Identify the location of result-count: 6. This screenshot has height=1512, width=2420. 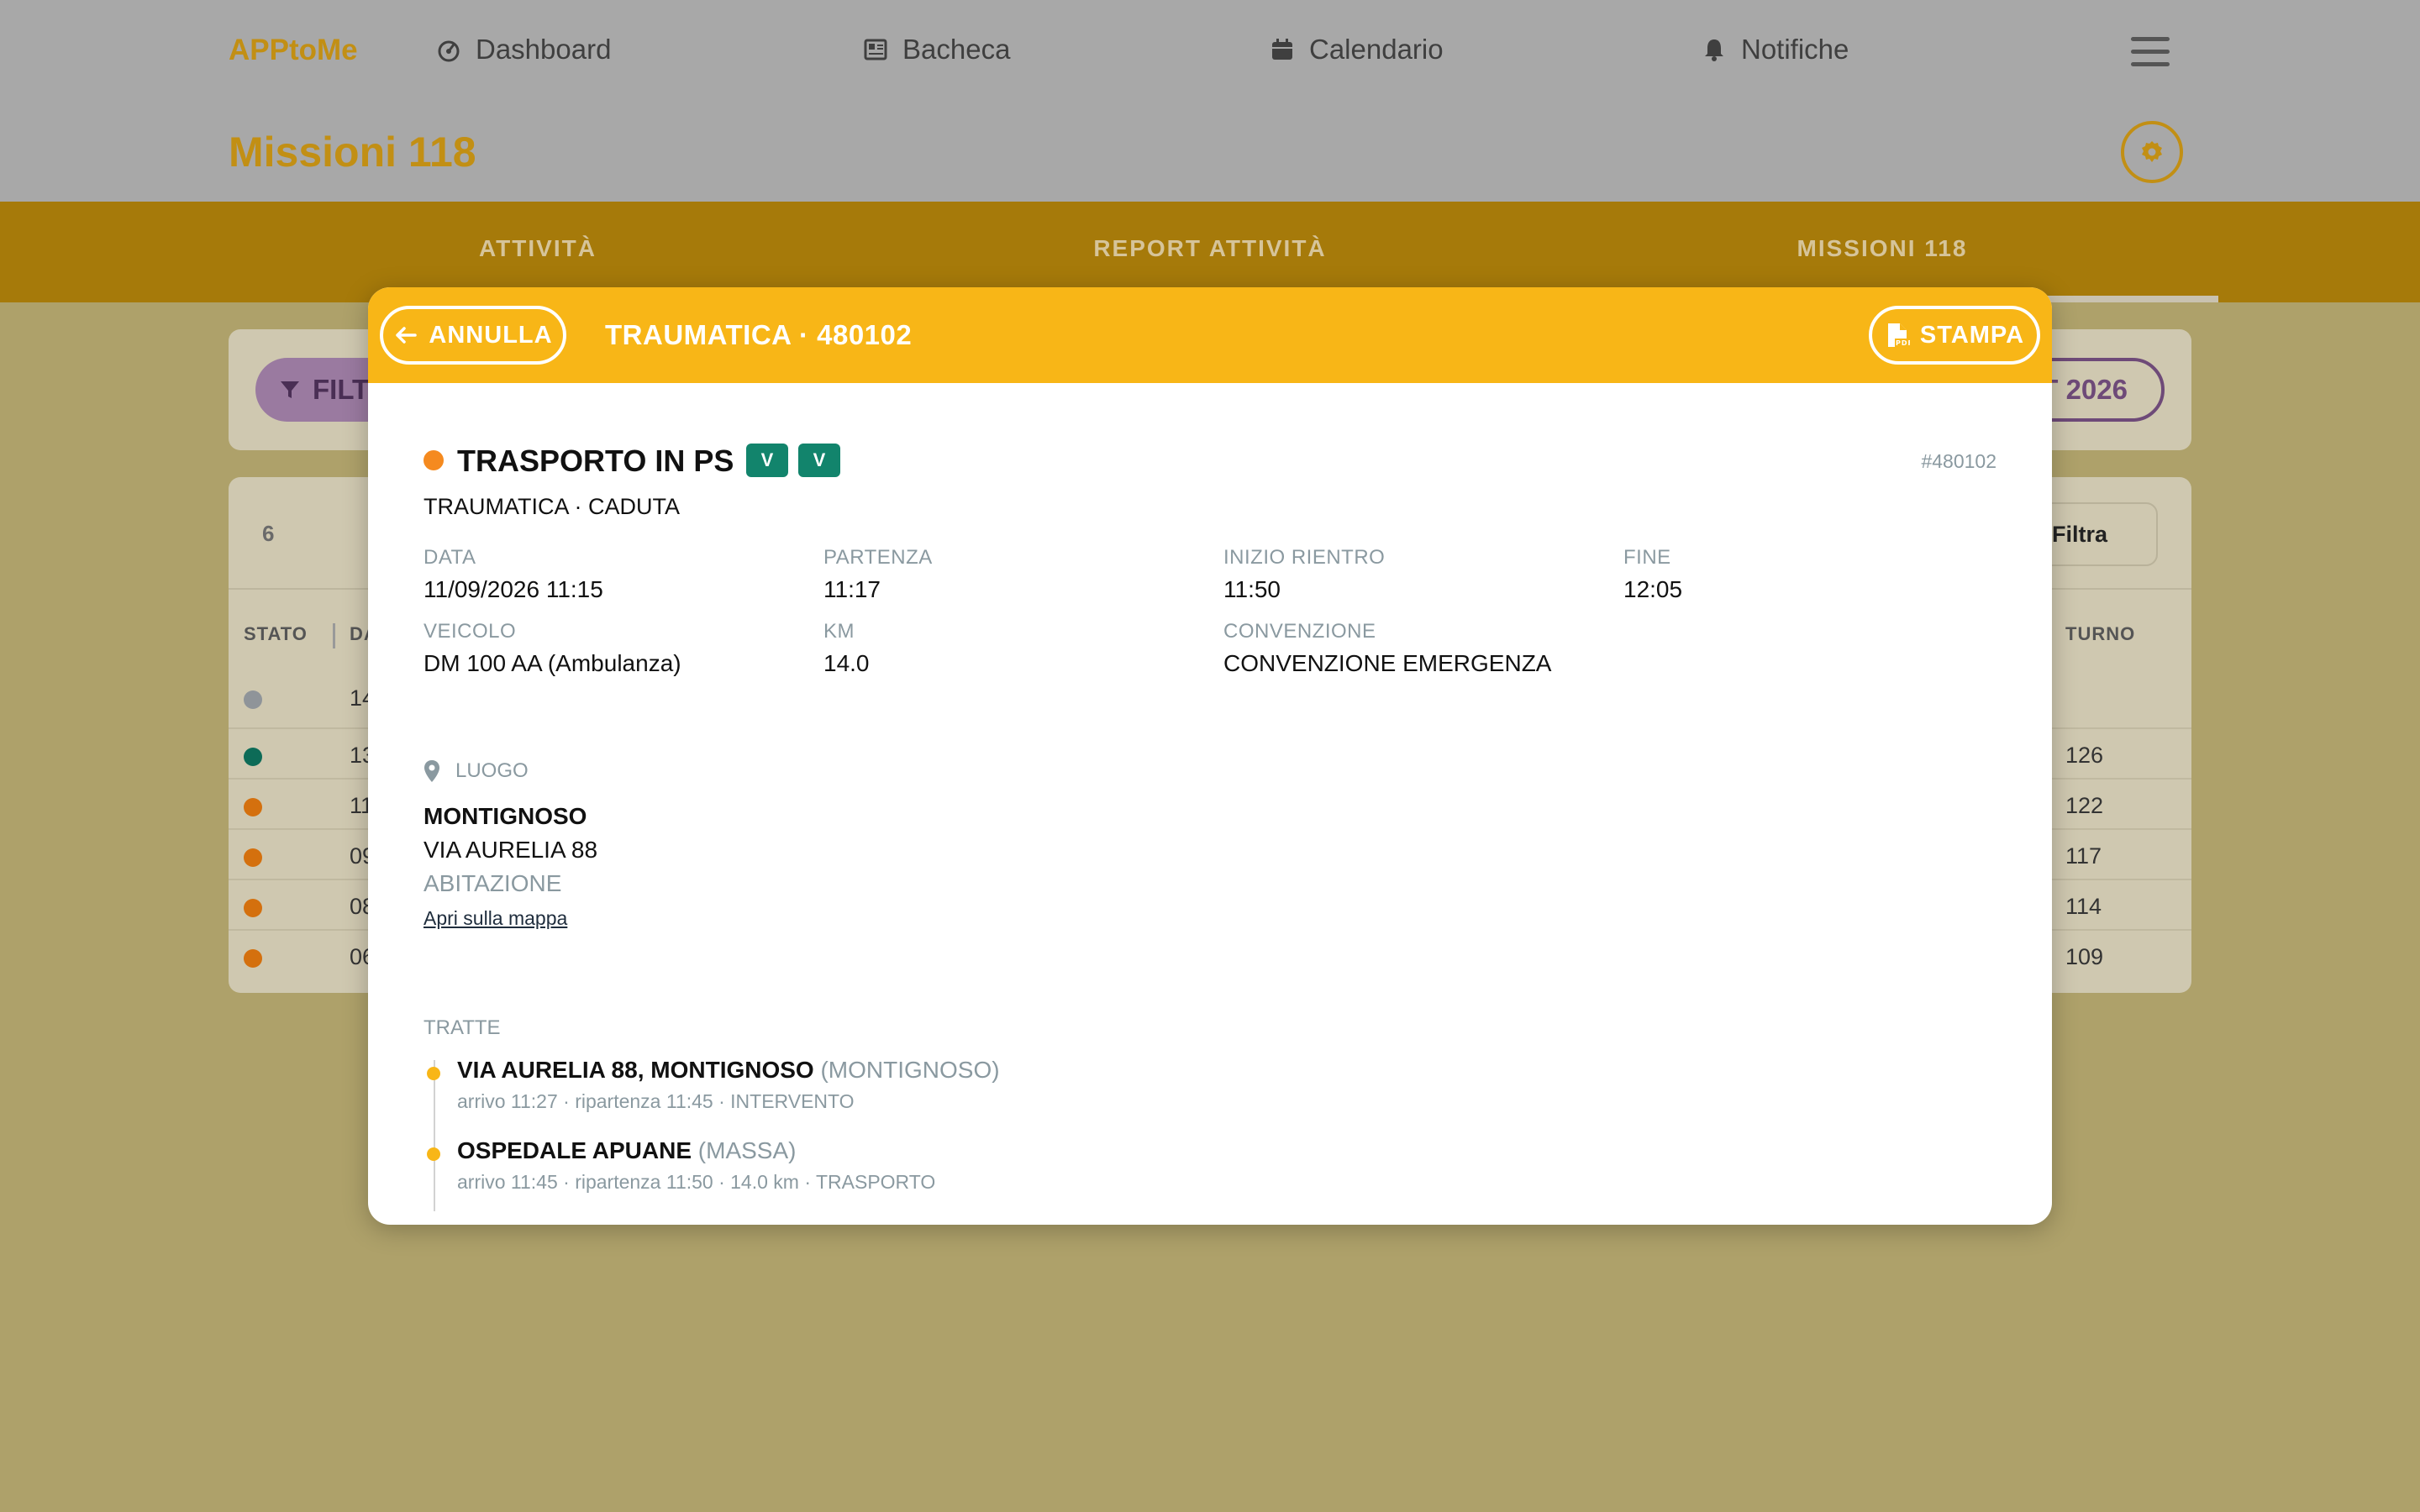
(268, 533).